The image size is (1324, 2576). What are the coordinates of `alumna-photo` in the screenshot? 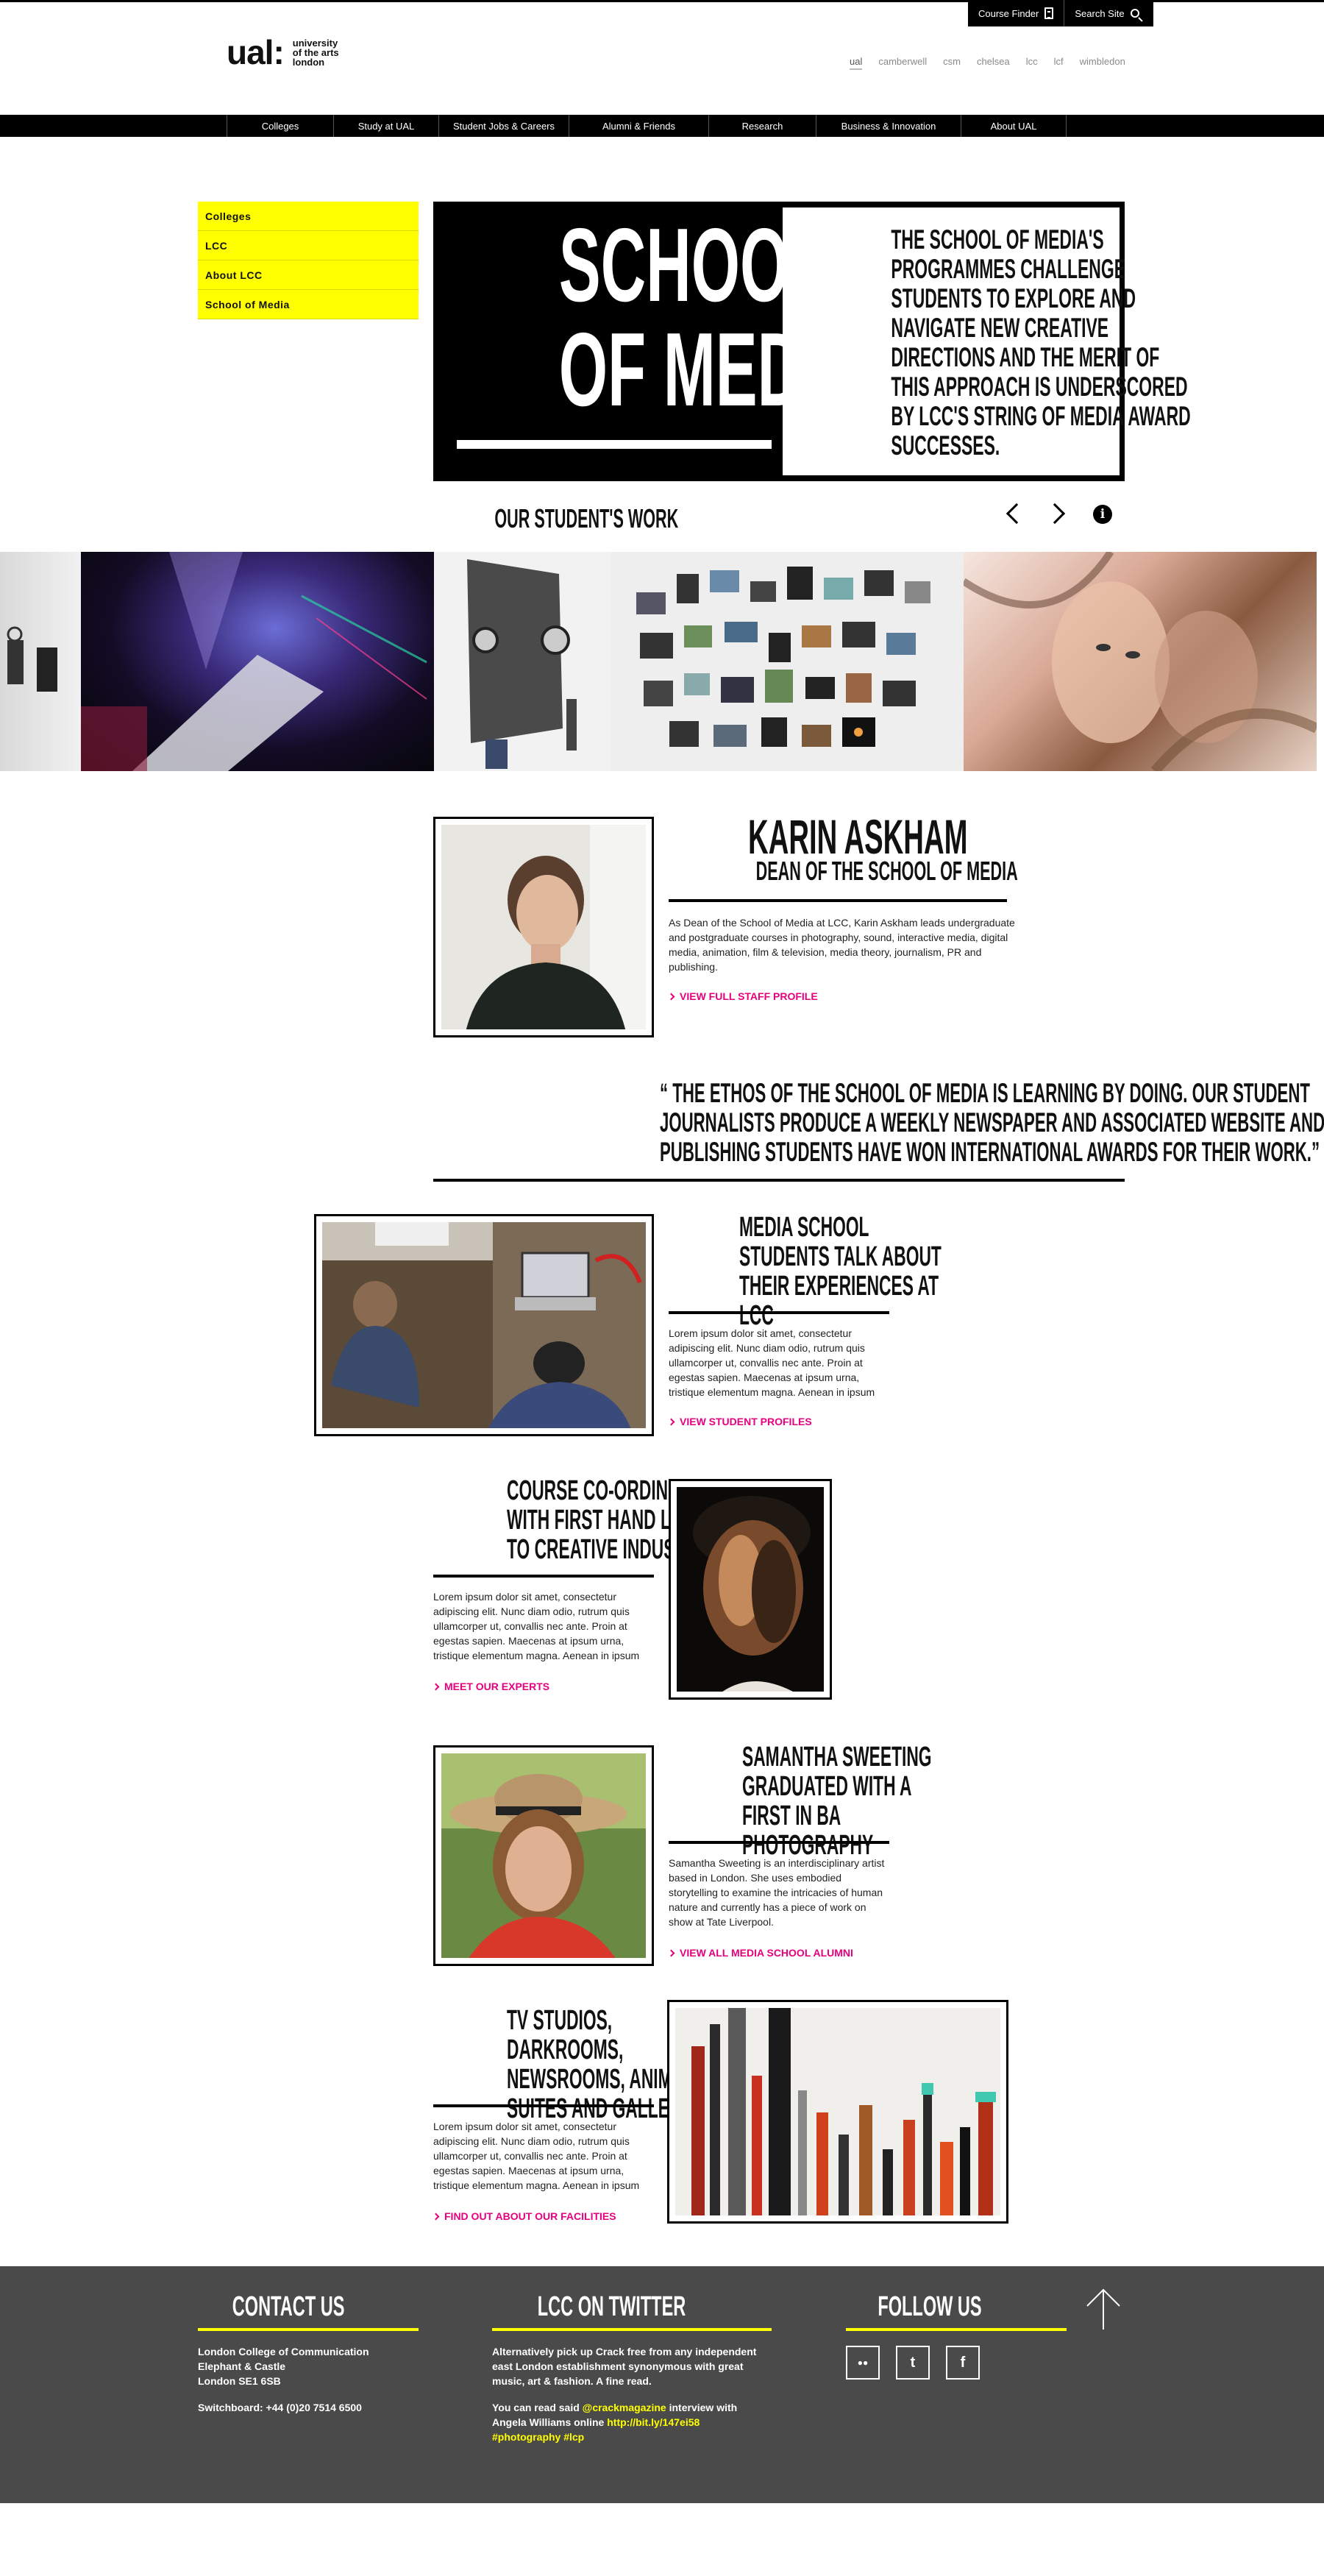 It's located at (543, 1855).